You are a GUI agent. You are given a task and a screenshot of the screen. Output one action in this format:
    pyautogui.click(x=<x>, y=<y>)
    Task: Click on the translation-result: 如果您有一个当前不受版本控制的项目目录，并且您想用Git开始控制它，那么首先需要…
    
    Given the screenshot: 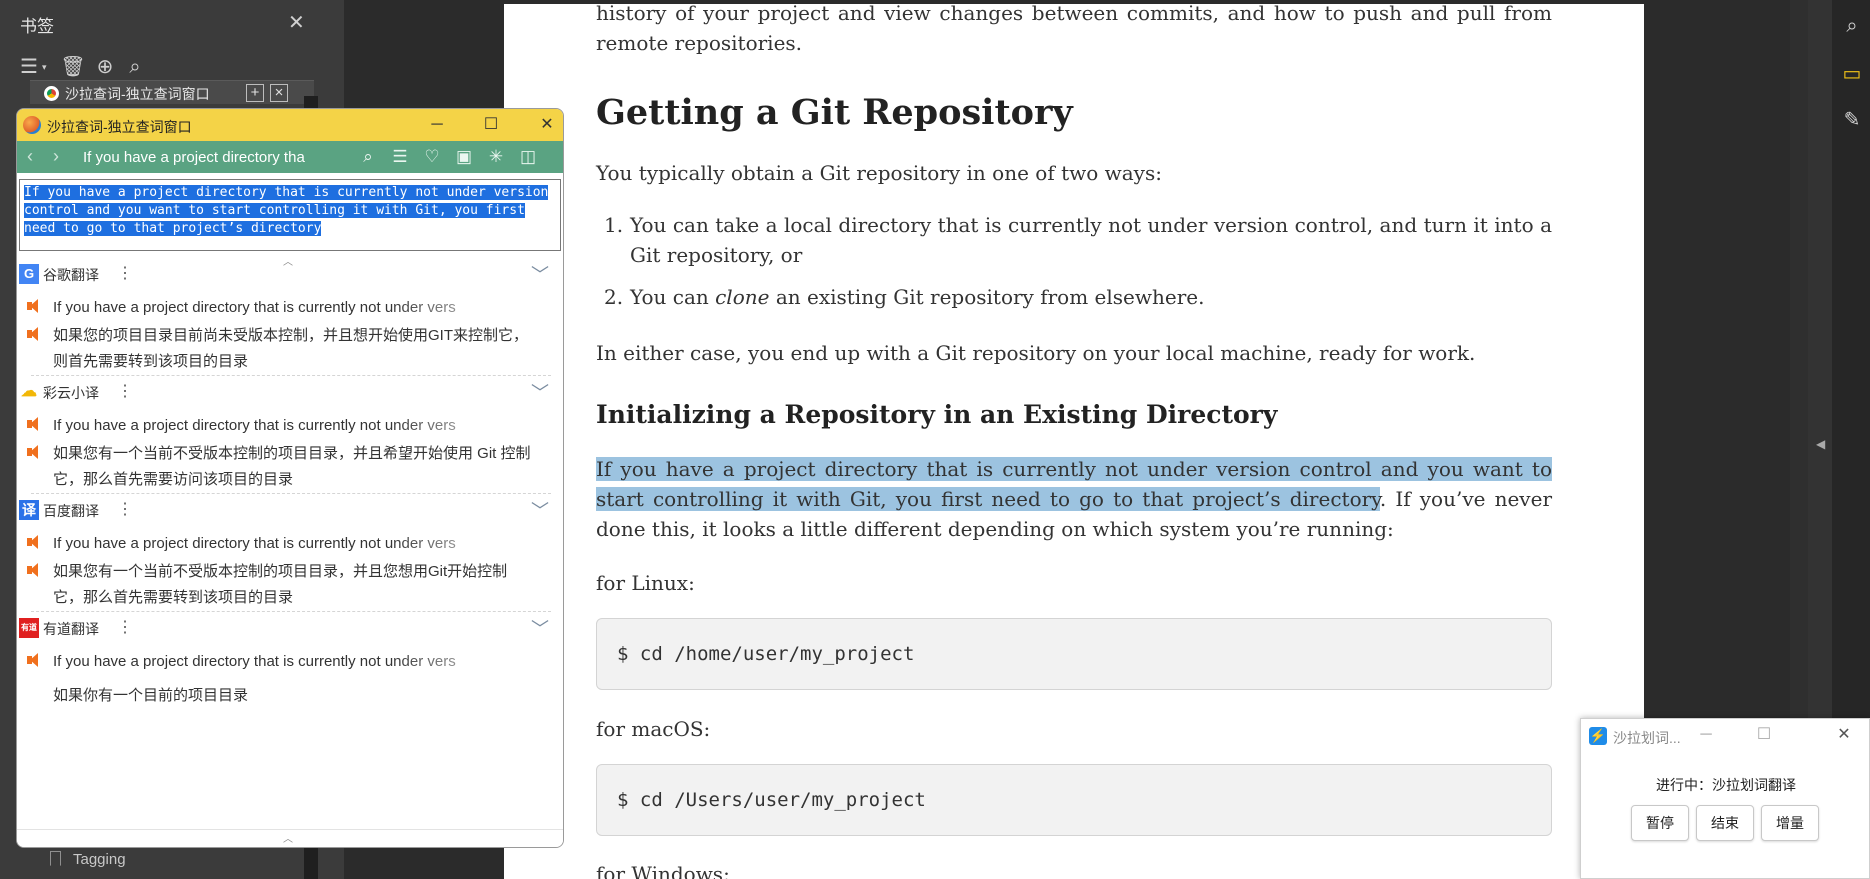 What is the action you would take?
    pyautogui.click(x=280, y=584)
    